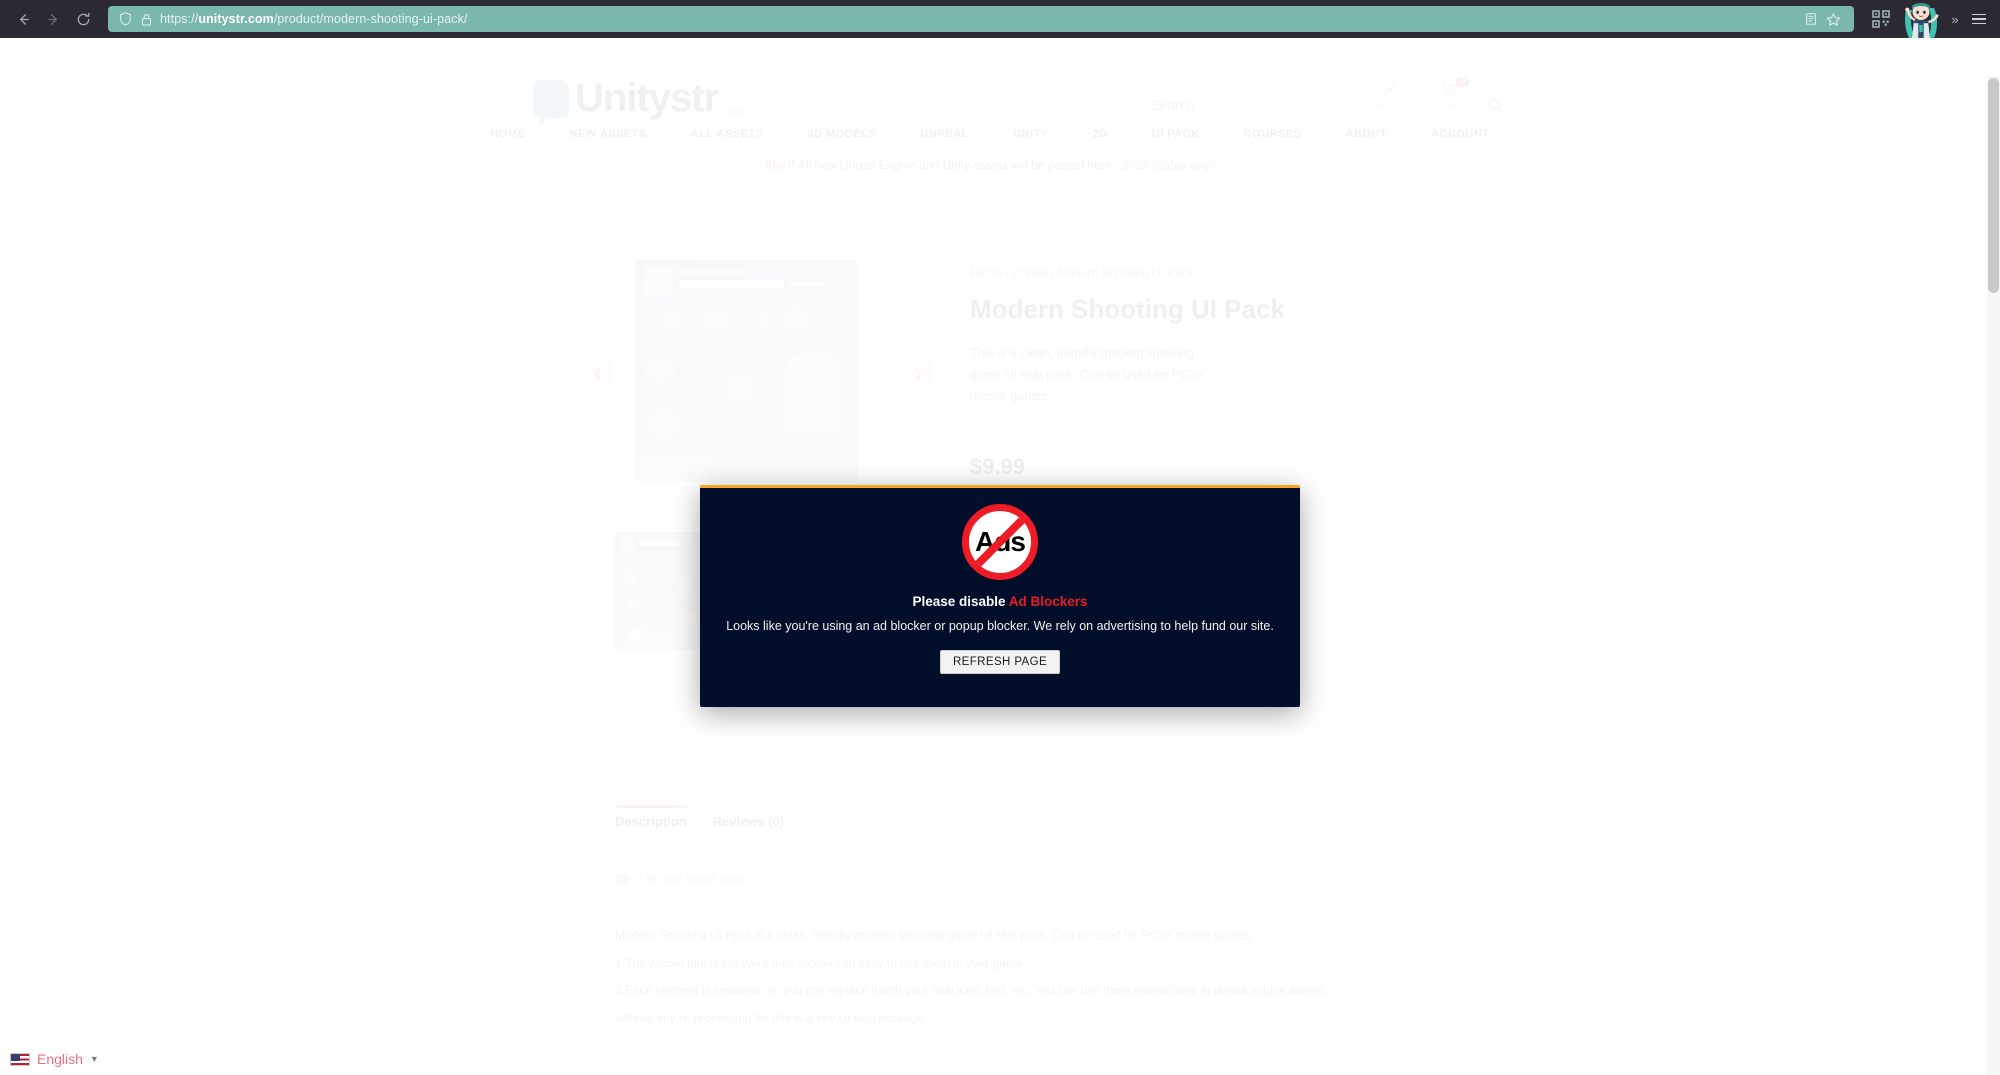  What do you see at coordinates (20, 1059) in the screenshot?
I see `us-flag-icon` at bounding box center [20, 1059].